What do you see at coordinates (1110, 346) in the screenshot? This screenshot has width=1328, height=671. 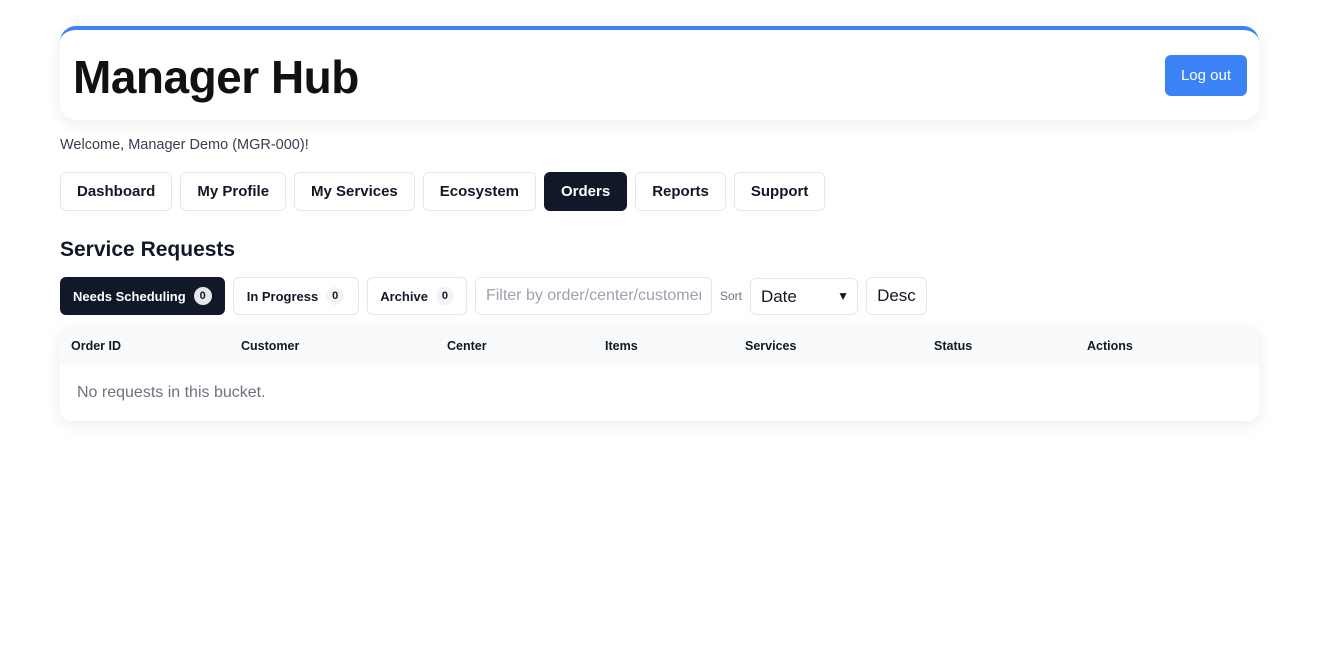 I see `column-header-actions: Actions` at bounding box center [1110, 346].